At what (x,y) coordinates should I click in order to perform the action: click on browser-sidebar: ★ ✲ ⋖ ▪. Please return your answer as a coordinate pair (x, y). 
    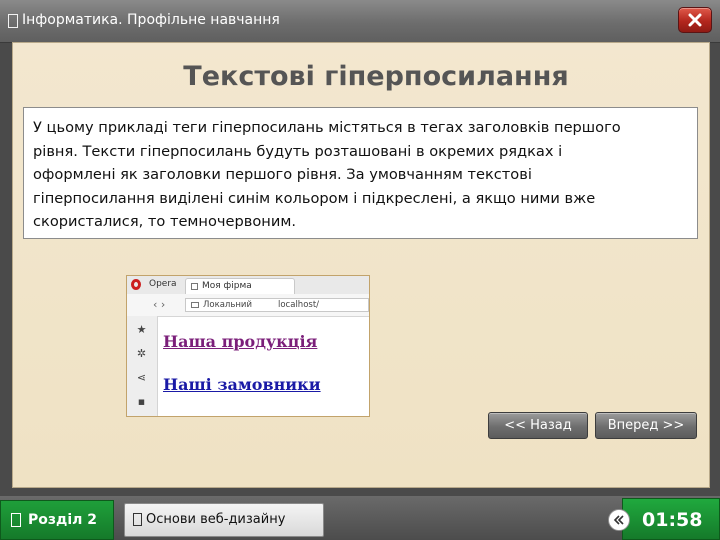
    Looking at the image, I should click on (142, 366).